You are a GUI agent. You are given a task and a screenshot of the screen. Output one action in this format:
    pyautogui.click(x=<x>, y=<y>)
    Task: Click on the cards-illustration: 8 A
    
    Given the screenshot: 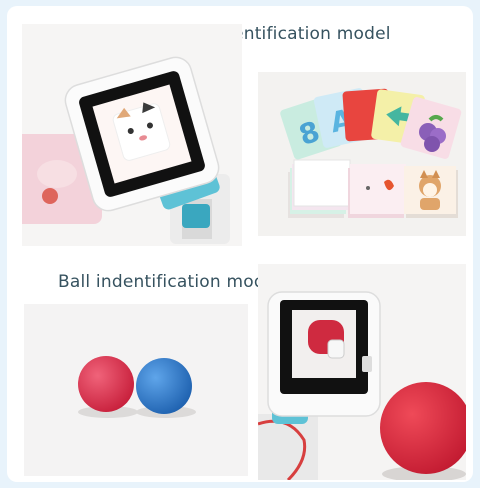 What is the action you would take?
    pyautogui.click(x=362, y=154)
    